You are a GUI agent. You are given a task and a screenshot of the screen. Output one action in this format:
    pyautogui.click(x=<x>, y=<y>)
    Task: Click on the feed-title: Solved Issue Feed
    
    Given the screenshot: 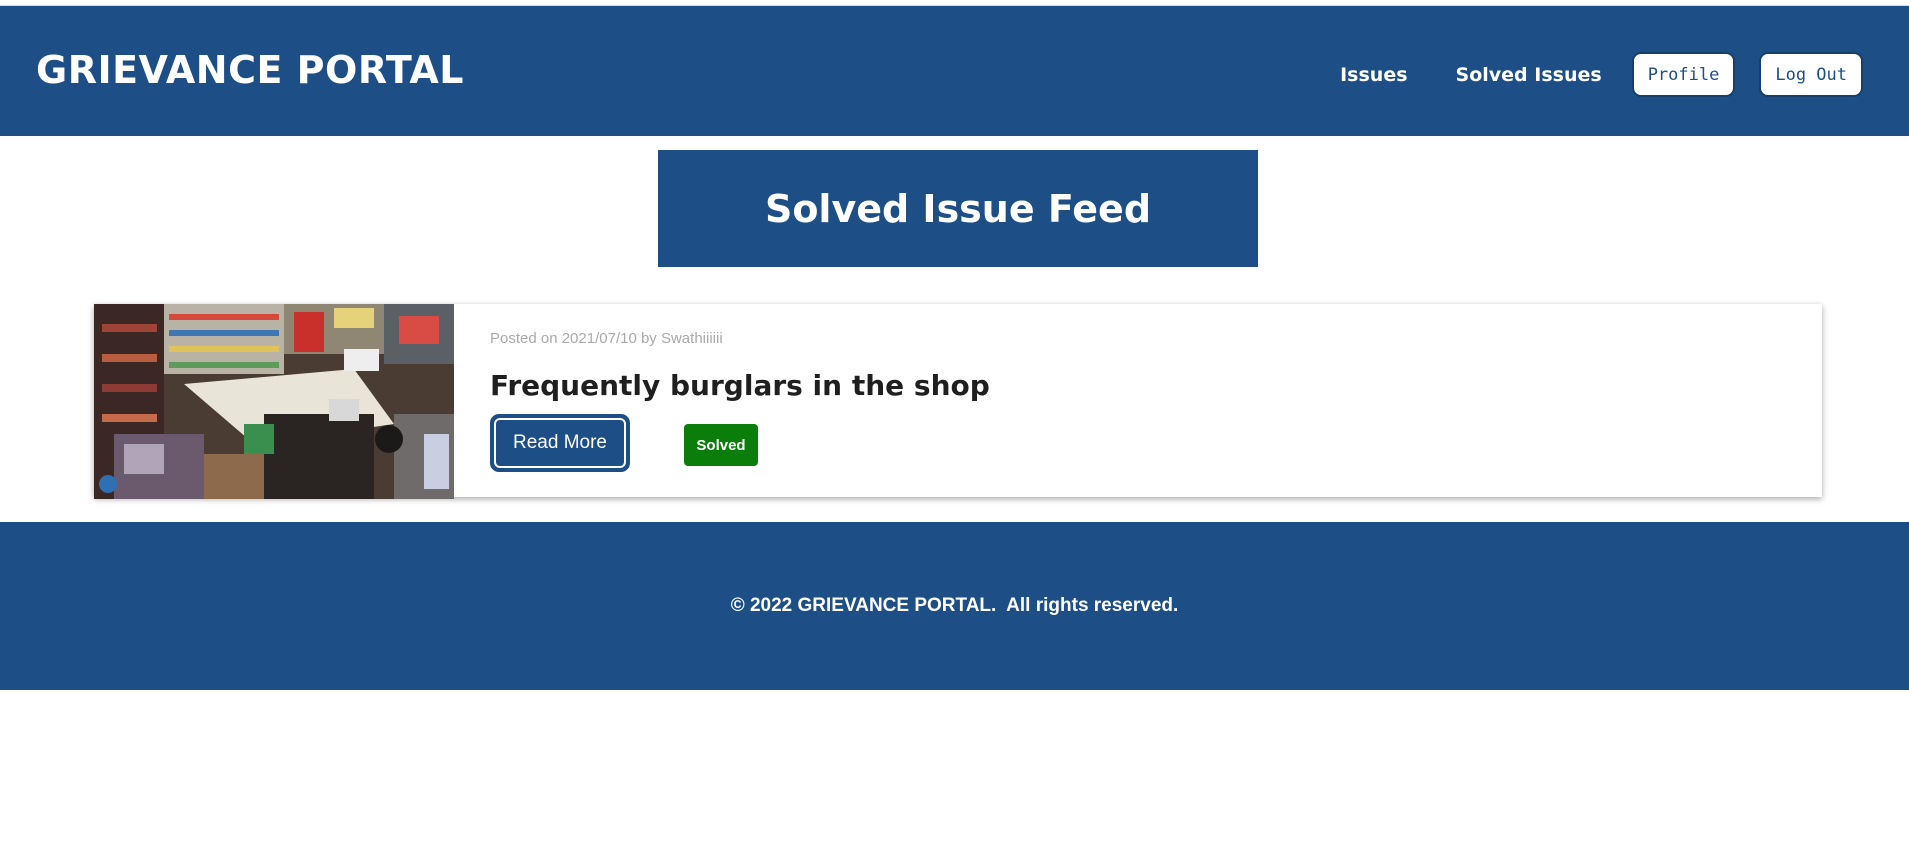 What is the action you would take?
    pyautogui.click(x=958, y=208)
    